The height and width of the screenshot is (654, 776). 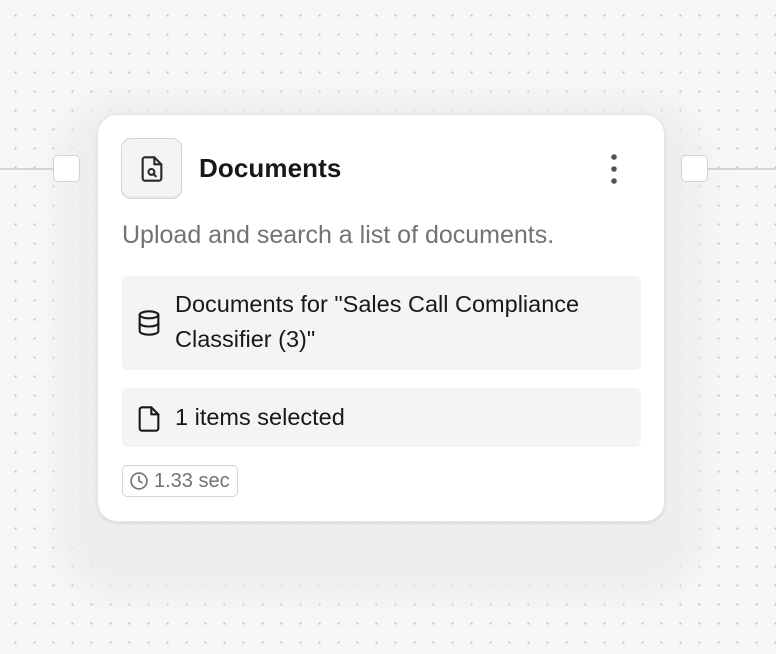 I want to click on node-menu-button, so click(x=614, y=169).